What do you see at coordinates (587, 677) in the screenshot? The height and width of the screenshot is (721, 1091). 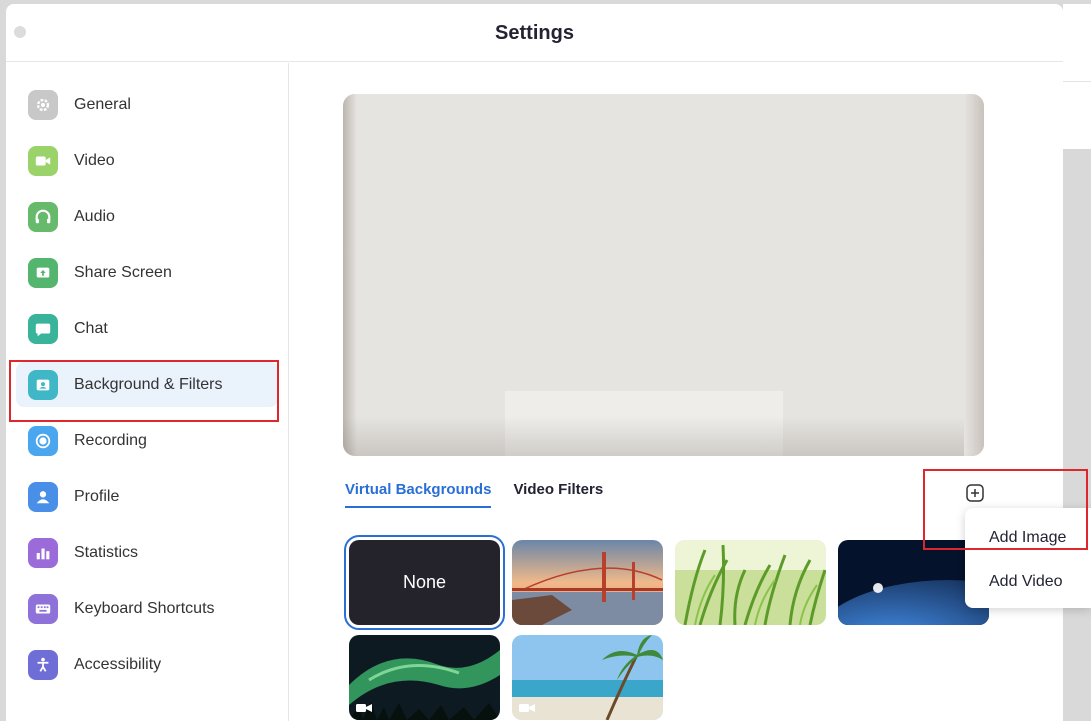 I see `background-thumb-beach` at bounding box center [587, 677].